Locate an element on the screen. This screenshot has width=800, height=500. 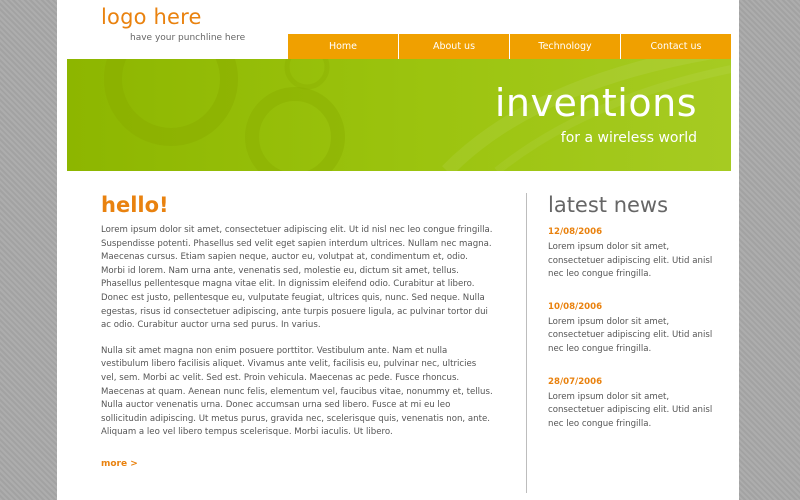
main-heading: hello! is located at coordinates (135, 205).